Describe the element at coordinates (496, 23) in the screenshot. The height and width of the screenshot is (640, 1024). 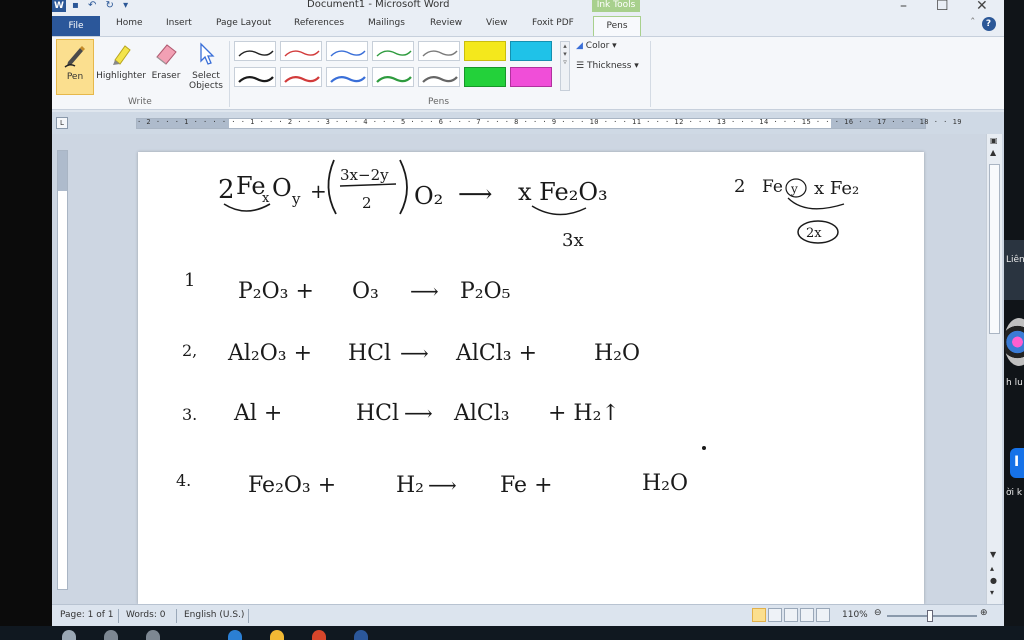
I see `tab-view: View` at that location.